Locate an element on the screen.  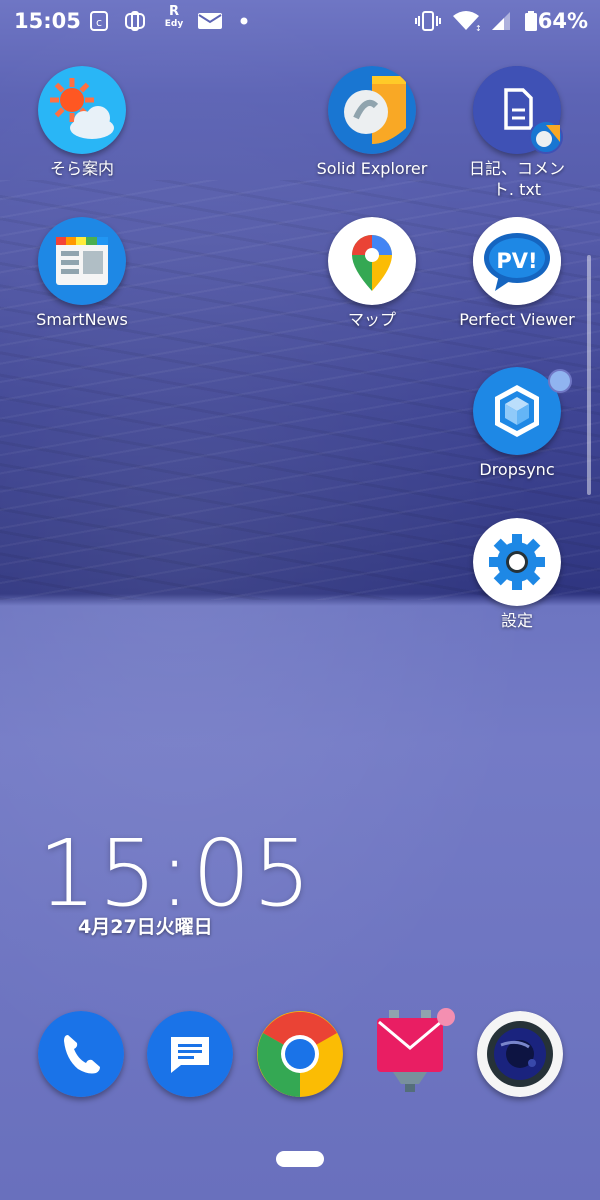
app-smartnews: SmartNews is located at coordinates (82, 273).